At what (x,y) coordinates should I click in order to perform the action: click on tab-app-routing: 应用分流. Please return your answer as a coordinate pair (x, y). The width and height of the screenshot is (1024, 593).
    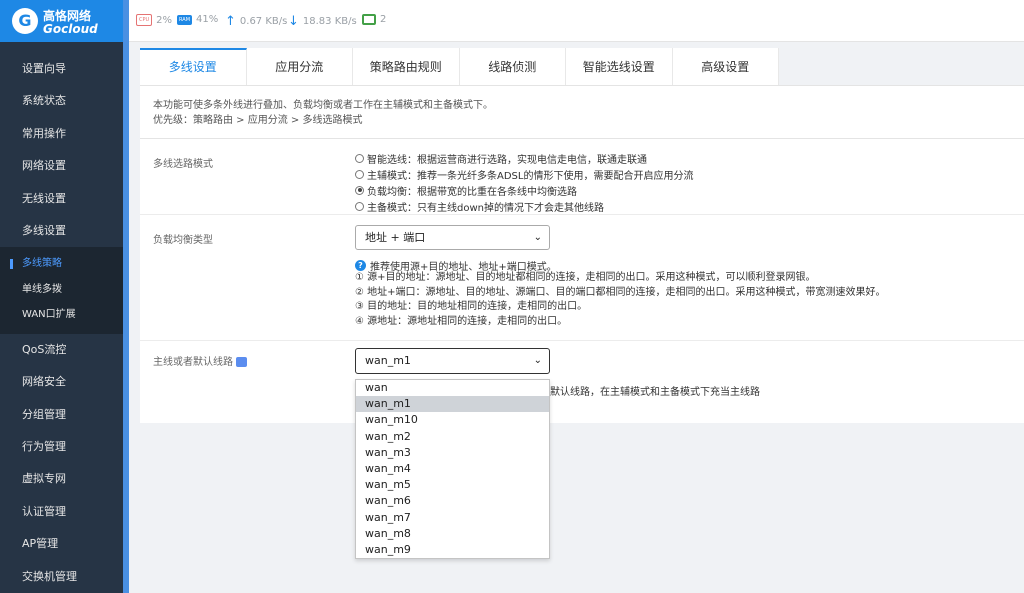
    Looking at the image, I should click on (299, 66).